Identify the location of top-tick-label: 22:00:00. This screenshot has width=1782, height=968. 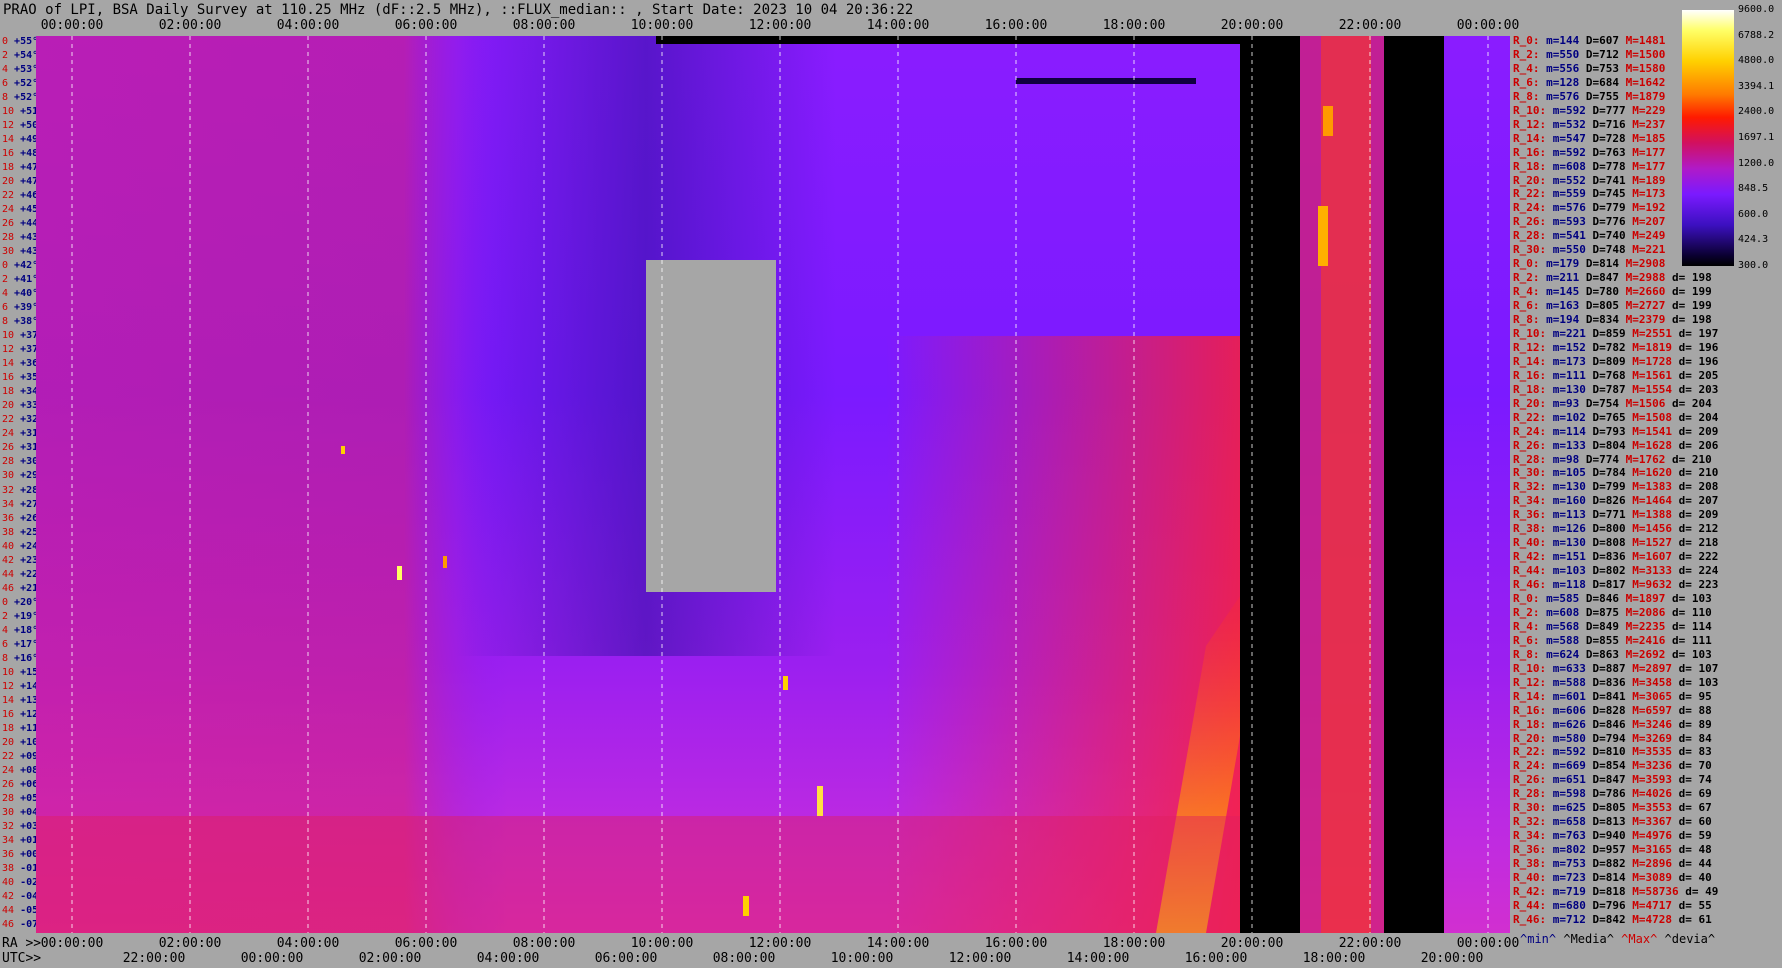
(1370, 25).